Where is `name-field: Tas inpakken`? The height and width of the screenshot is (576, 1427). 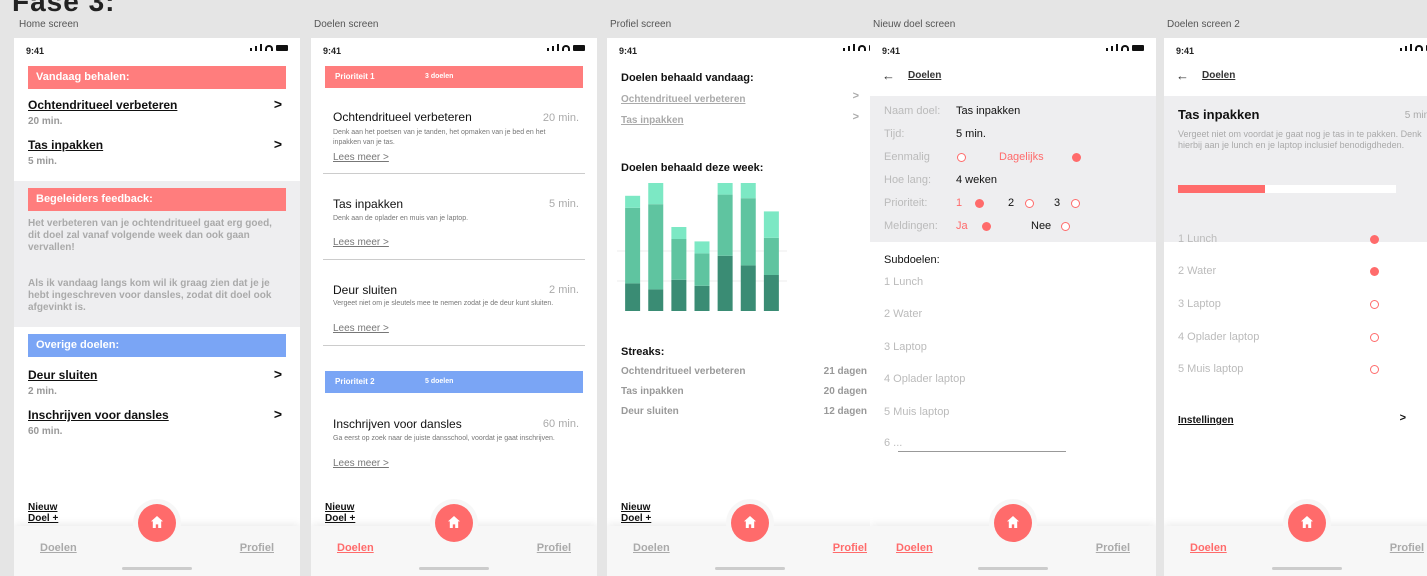 name-field: Tas inpakken is located at coordinates (988, 111).